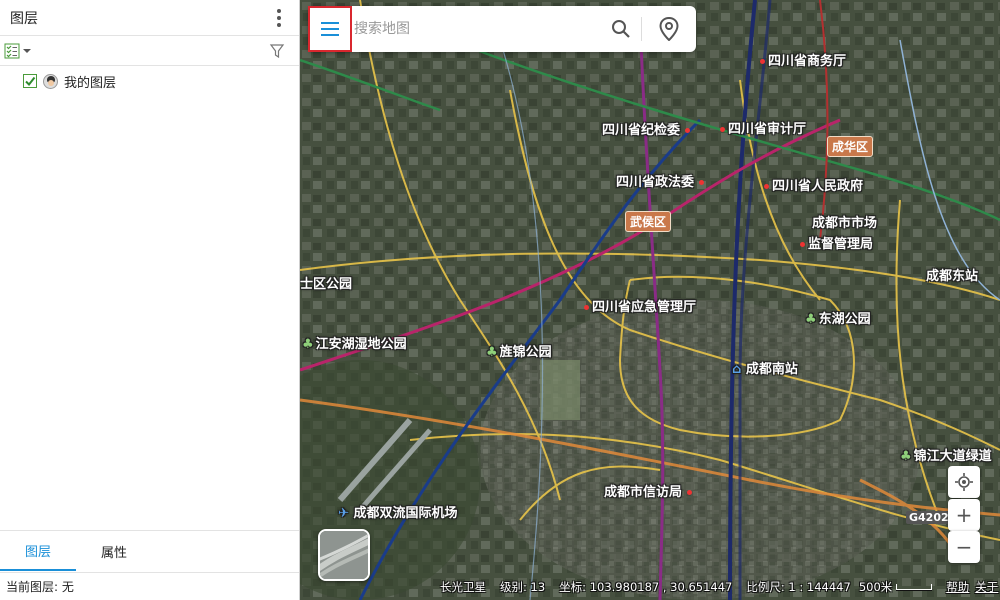 Image resolution: width=1000 pixels, height=600 pixels. What do you see at coordinates (27, 50) in the screenshot?
I see `chevron-down-icon` at bounding box center [27, 50].